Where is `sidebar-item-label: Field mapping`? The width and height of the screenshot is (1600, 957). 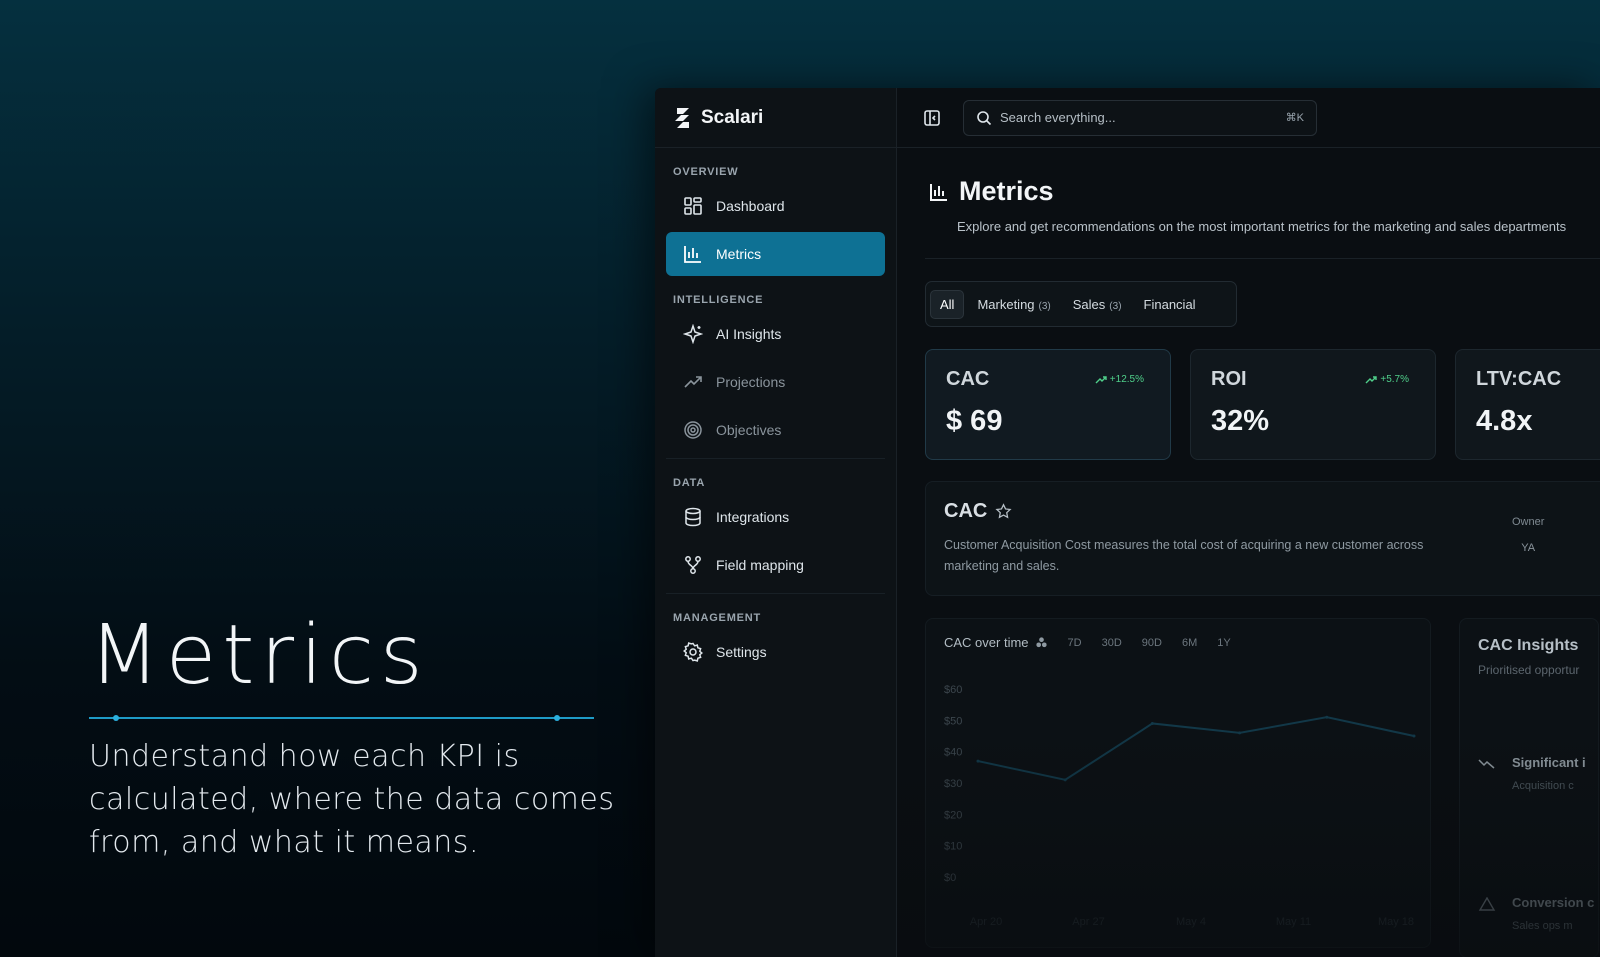 sidebar-item-label: Field mapping is located at coordinates (760, 565).